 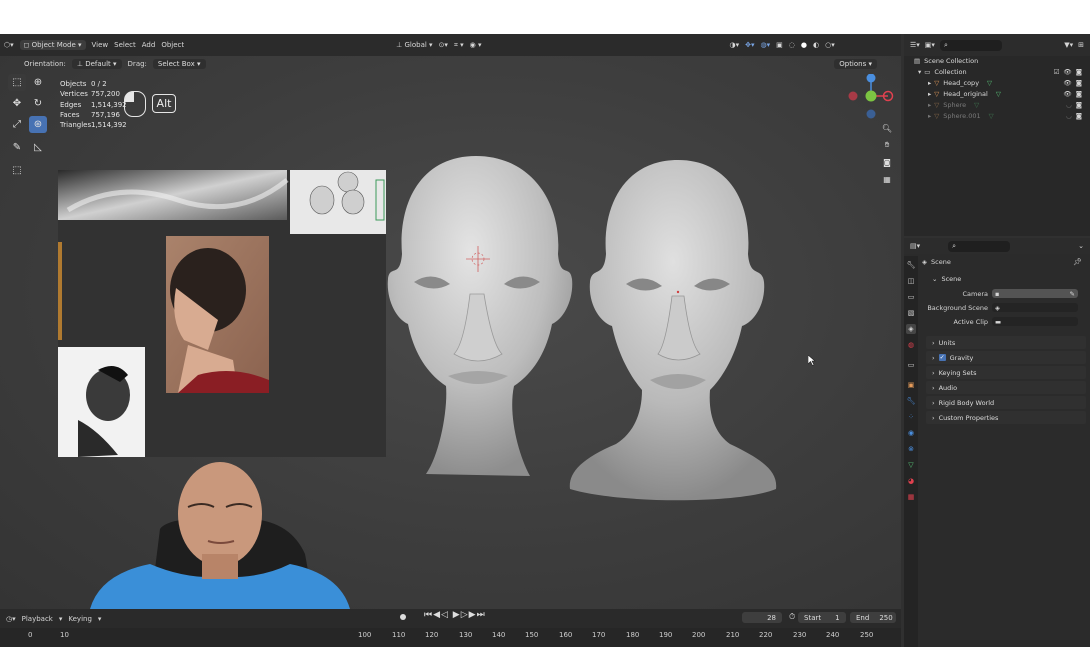 I want to click on world-tab-icon: ◍, so click(x=911, y=345).